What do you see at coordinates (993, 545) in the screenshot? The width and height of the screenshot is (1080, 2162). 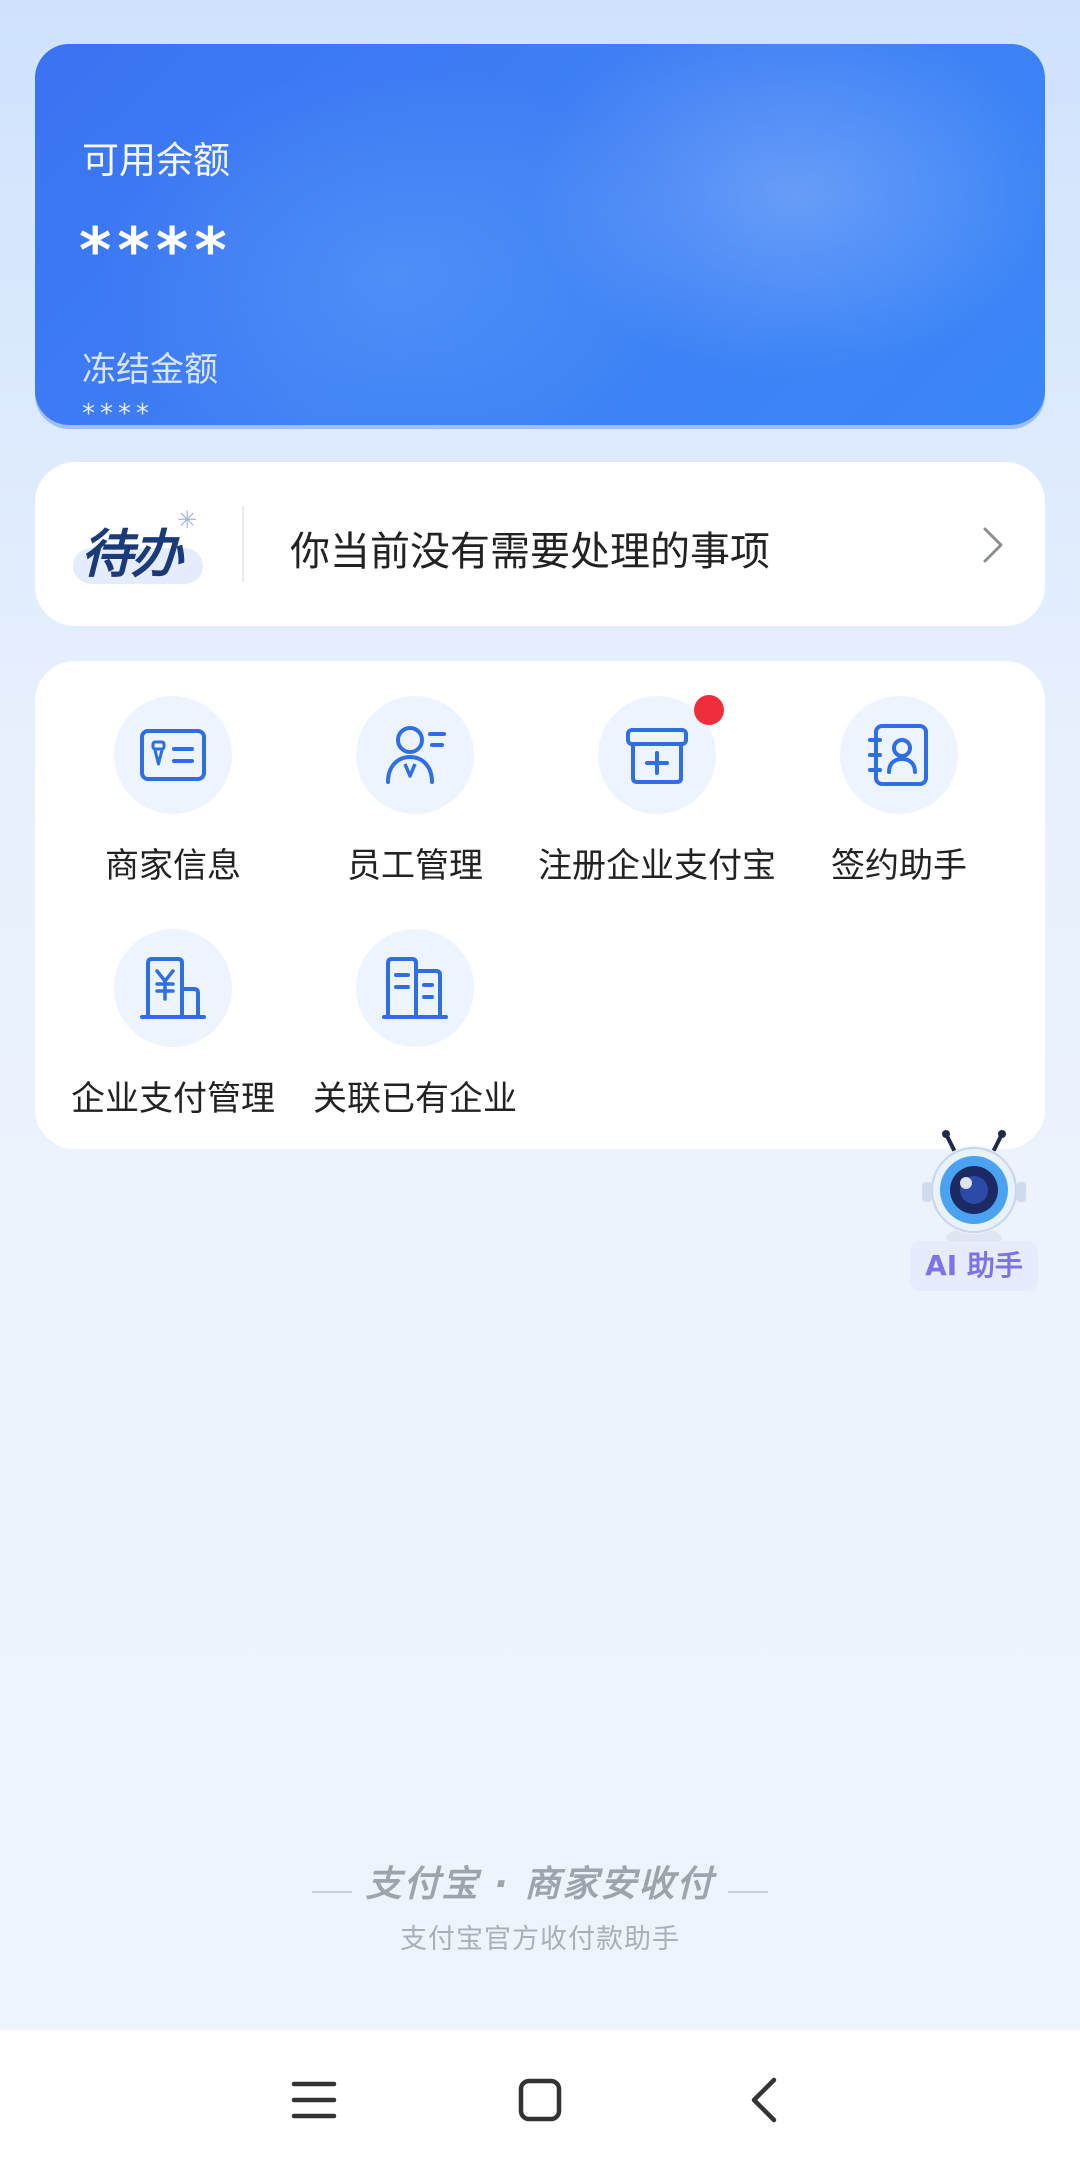 I see `chevron-right-icon` at bounding box center [993, 545].